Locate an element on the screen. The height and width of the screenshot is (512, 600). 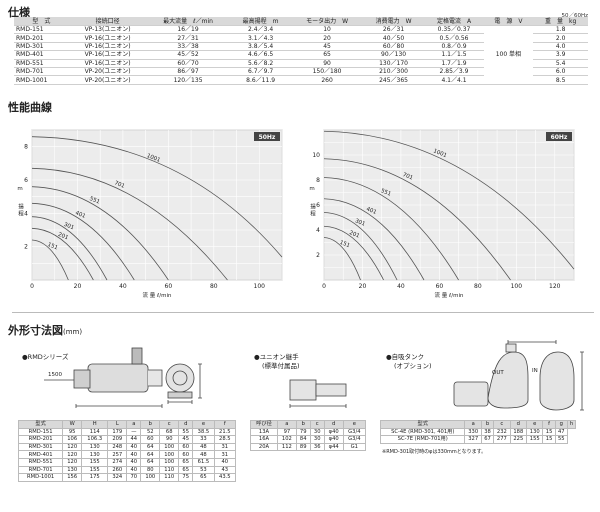
table-cell: 330 is located at coordinates (473, 432).